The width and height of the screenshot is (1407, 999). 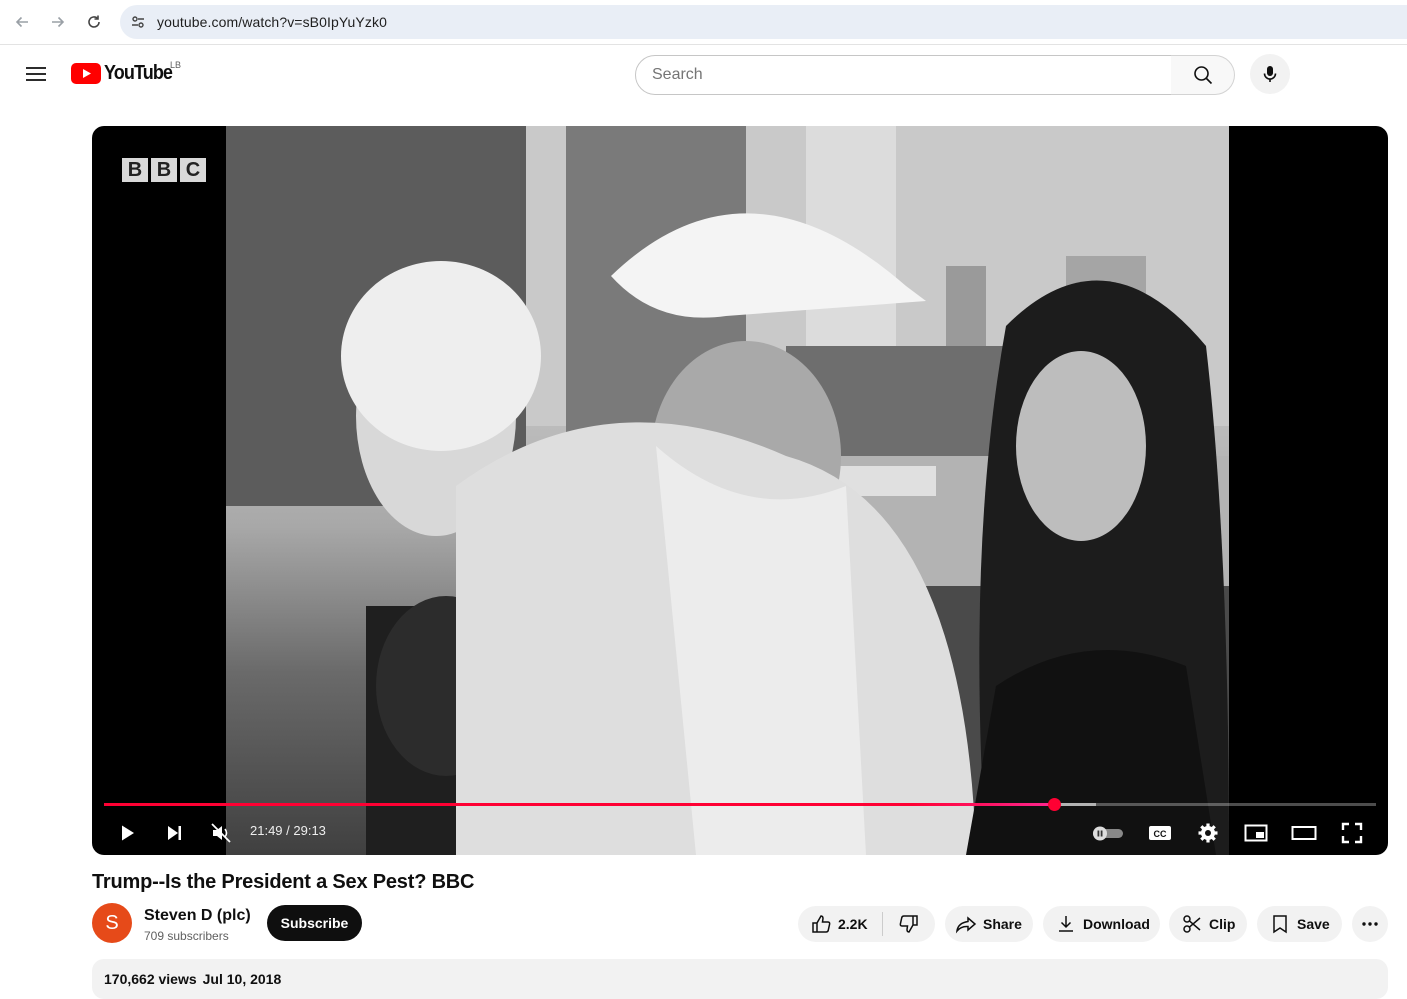 I want to click on more-horizontal-icon, so click(x=1370, y=924).